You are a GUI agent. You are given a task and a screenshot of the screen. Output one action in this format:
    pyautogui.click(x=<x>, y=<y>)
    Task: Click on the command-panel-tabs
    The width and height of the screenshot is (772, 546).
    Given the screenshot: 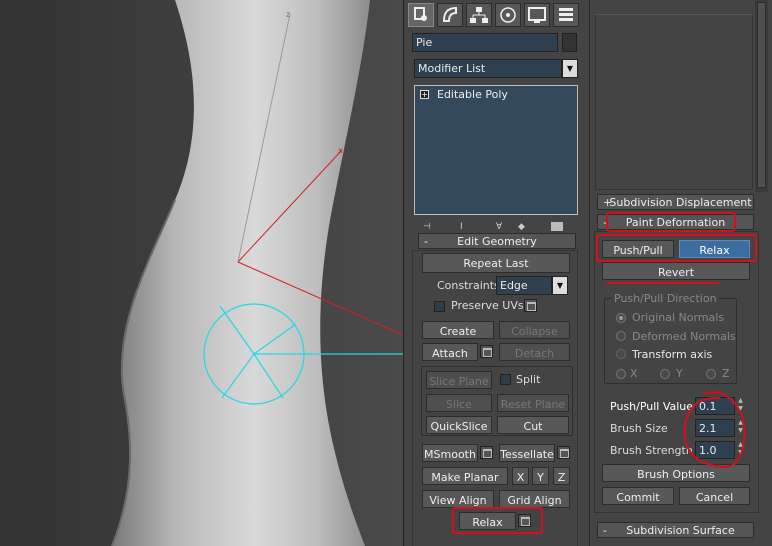 What is the action you would take?
    pyautogui.click(x=494, y=15)
    